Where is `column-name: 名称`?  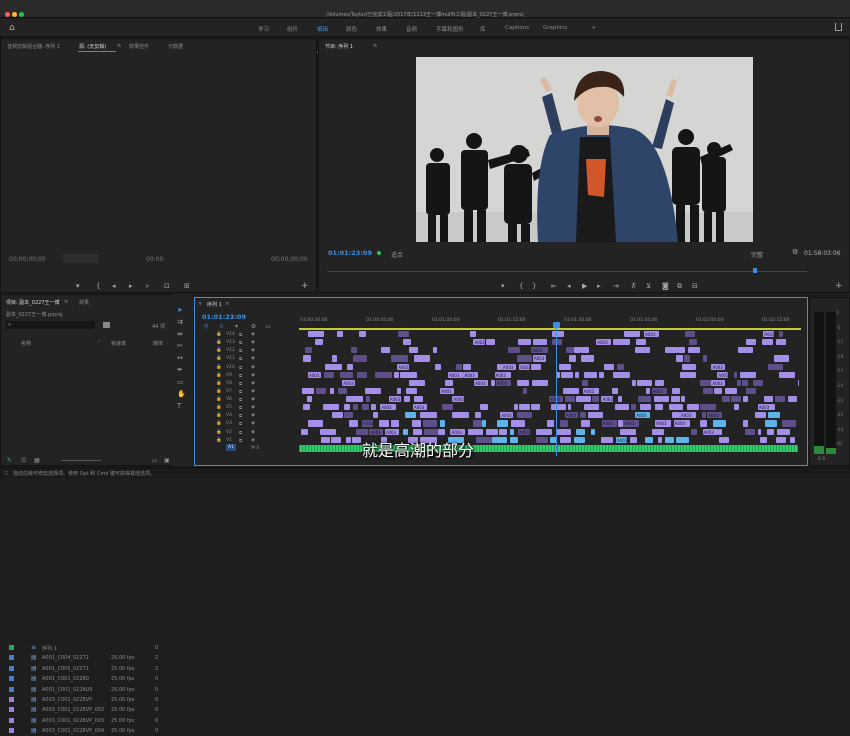 column-name: 名称 is located at coordinates (26, 343).